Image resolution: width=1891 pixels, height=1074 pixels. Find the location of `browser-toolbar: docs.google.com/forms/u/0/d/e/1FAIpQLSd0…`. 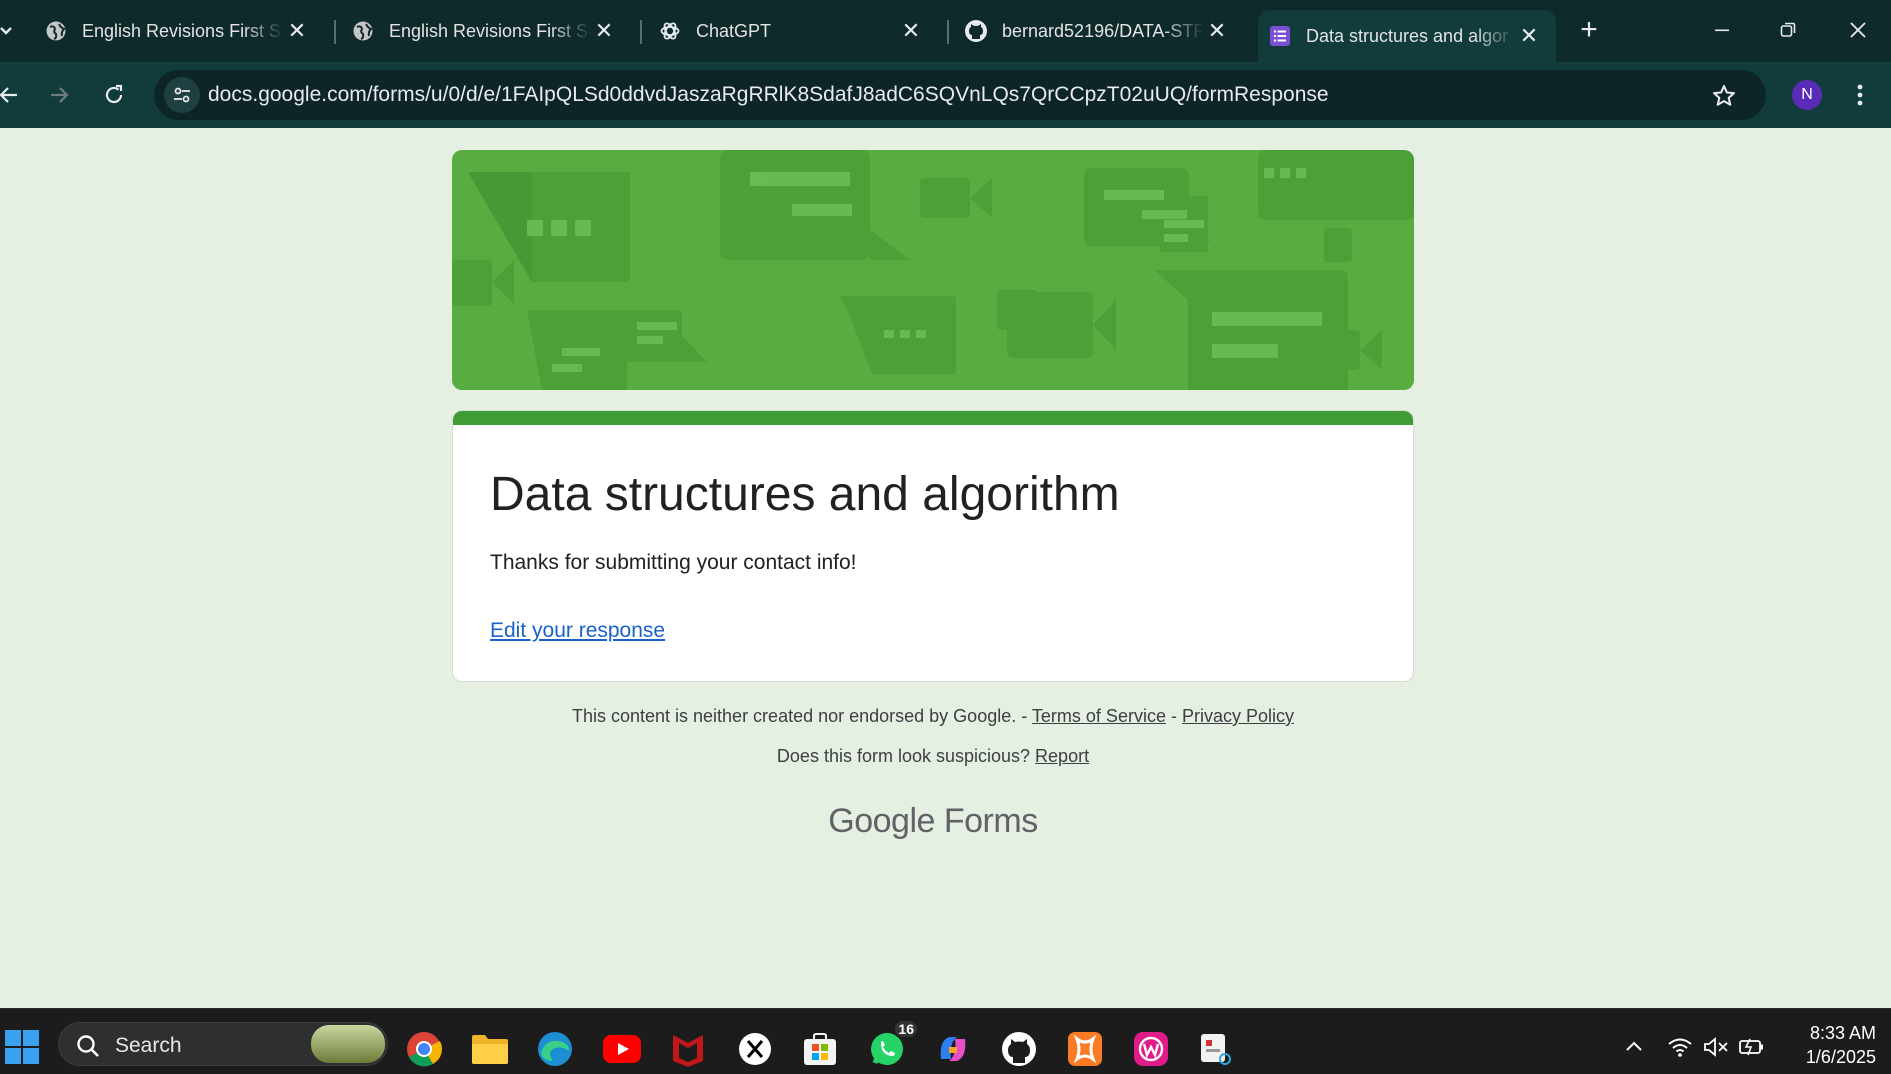

browser-toolbar: docs.google.com/forms/u/0/d/e/1FAIpQLSd0… is located at coordinates (945, 95).